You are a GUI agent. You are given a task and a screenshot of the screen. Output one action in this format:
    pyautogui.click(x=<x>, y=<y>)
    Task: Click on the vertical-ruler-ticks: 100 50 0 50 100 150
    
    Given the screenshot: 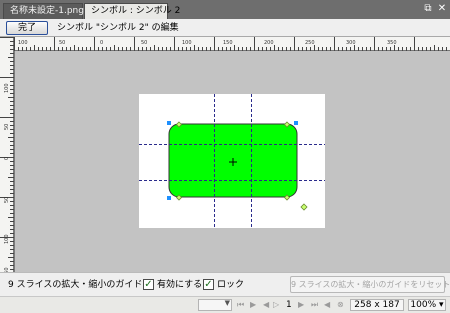 What is the action you would take?
    pyautogui.click(x=7, y=154)
    